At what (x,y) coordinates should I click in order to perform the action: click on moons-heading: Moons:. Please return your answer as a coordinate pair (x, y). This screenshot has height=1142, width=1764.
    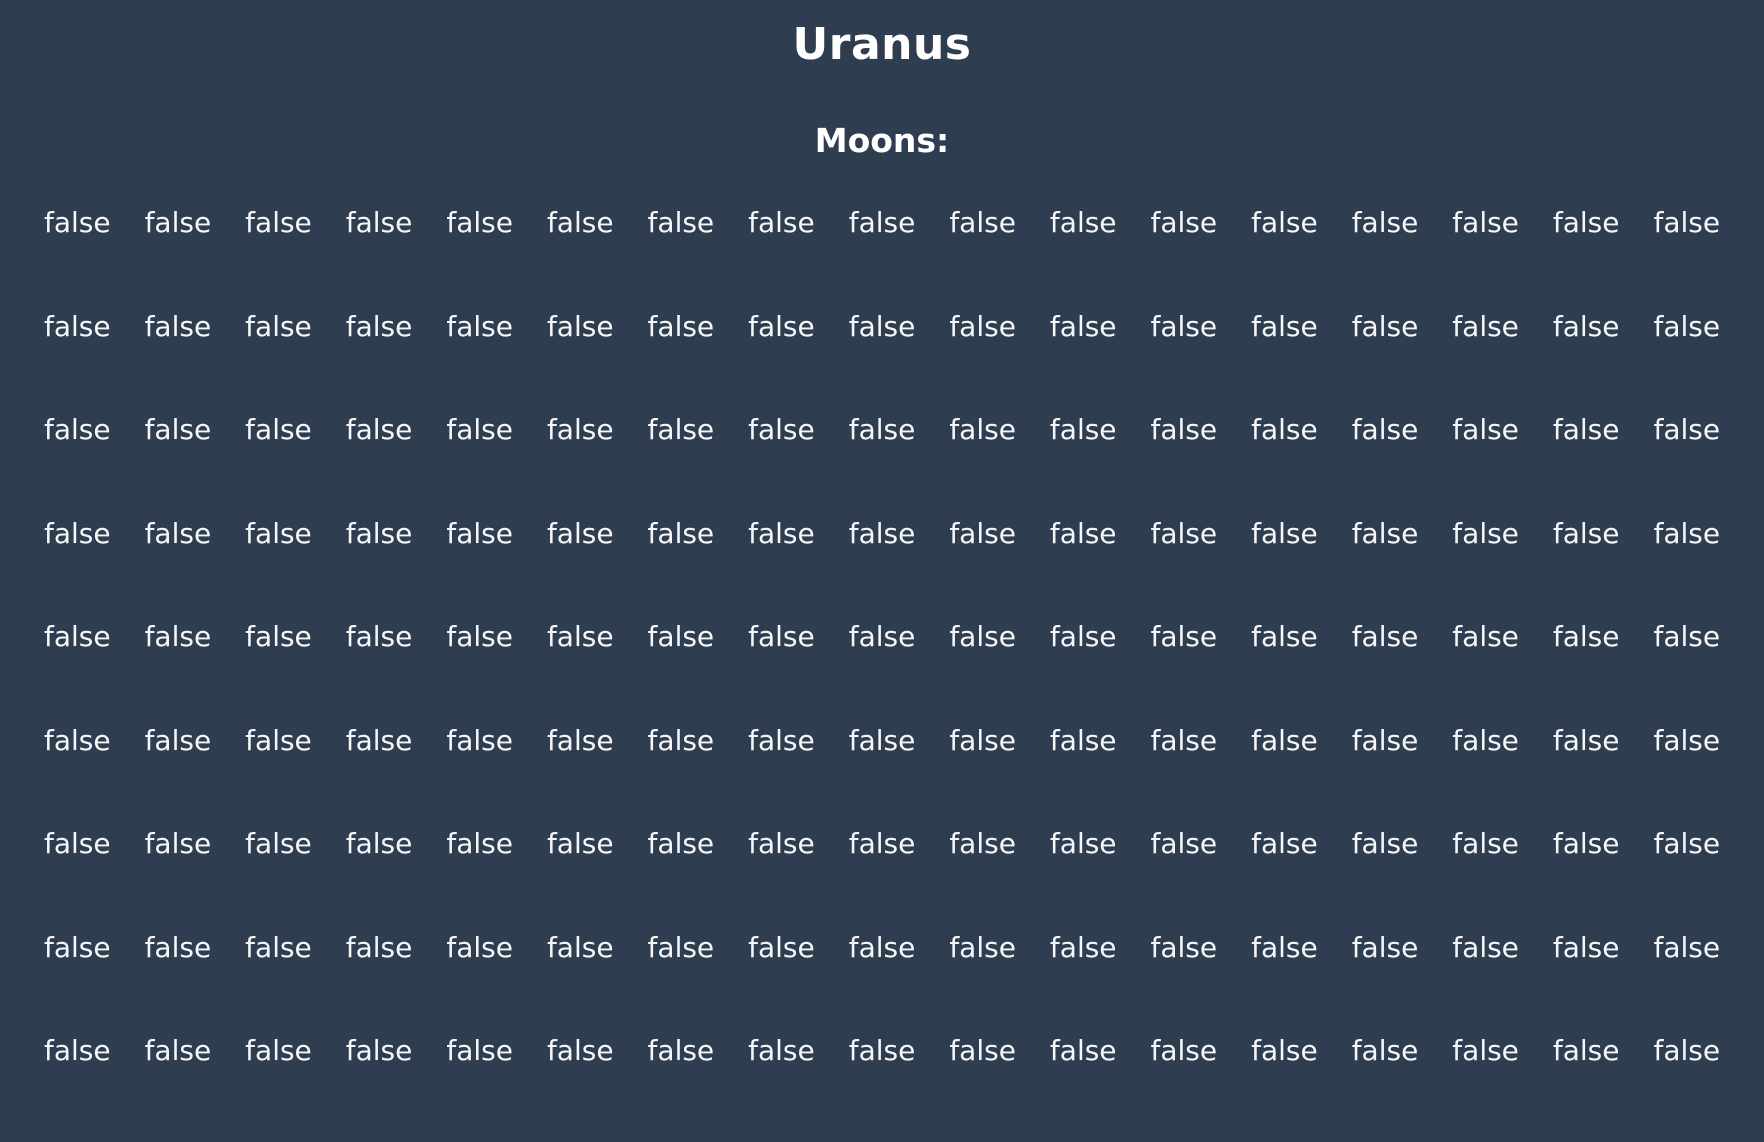
    Looking at the image, I should click on (882, 140).